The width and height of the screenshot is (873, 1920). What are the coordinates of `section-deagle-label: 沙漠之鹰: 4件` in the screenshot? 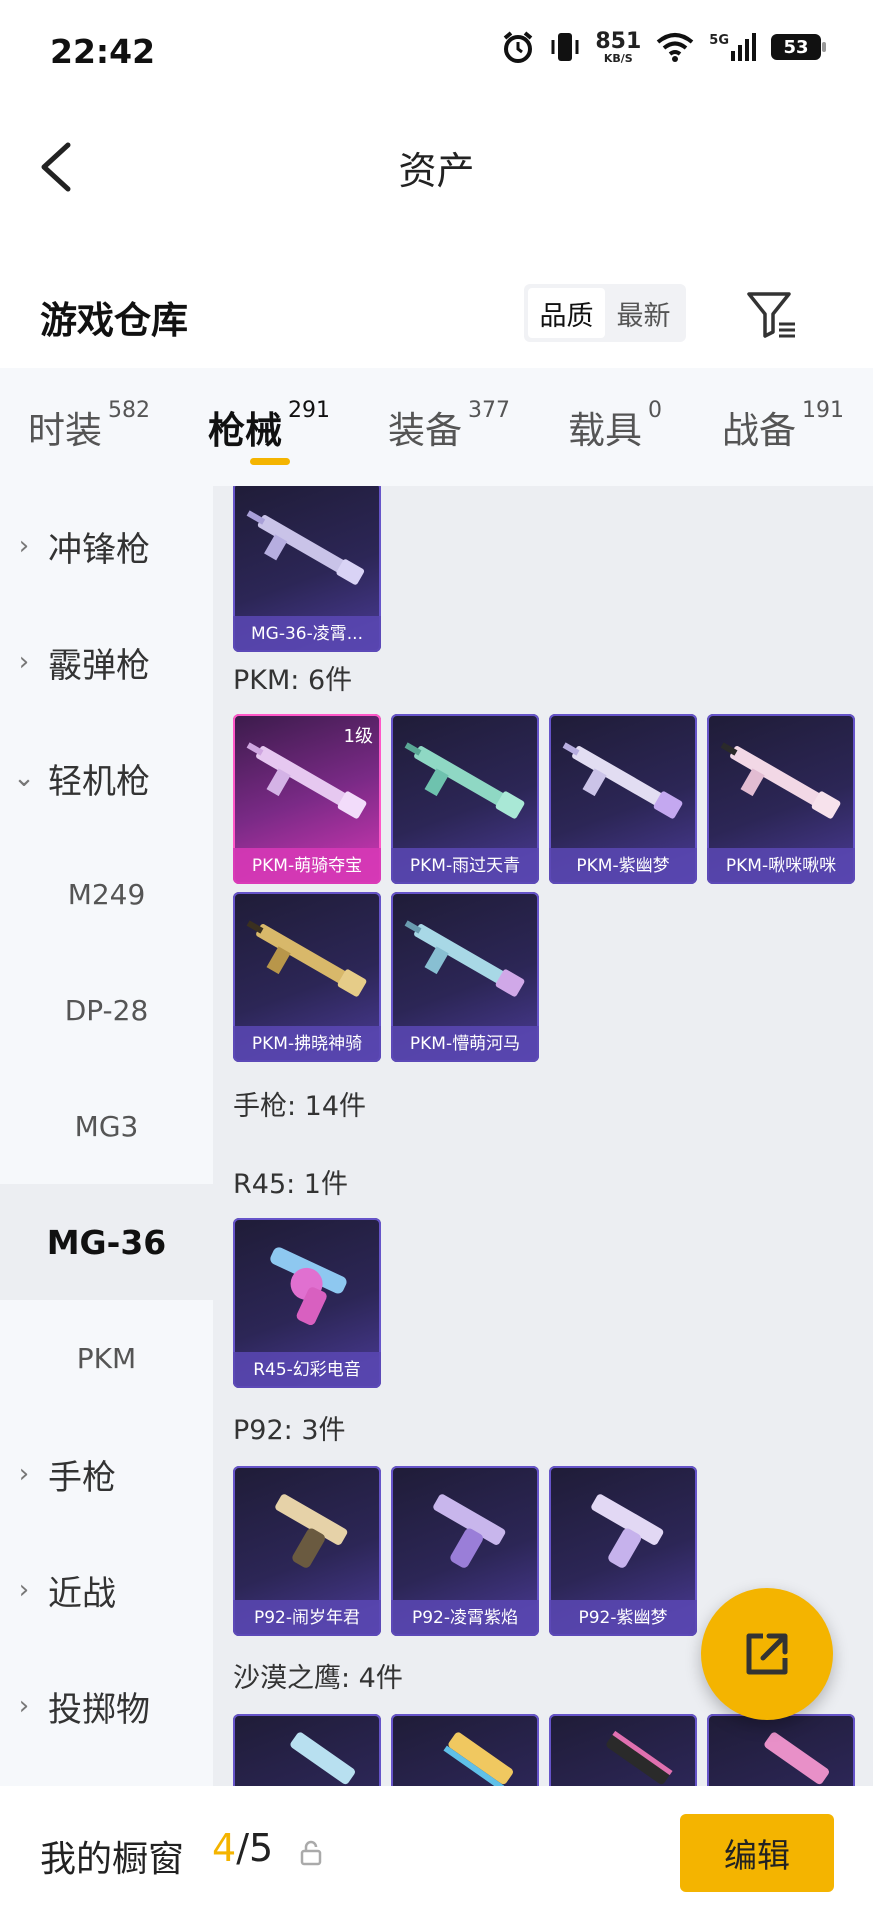 It's located at (318, 1678).